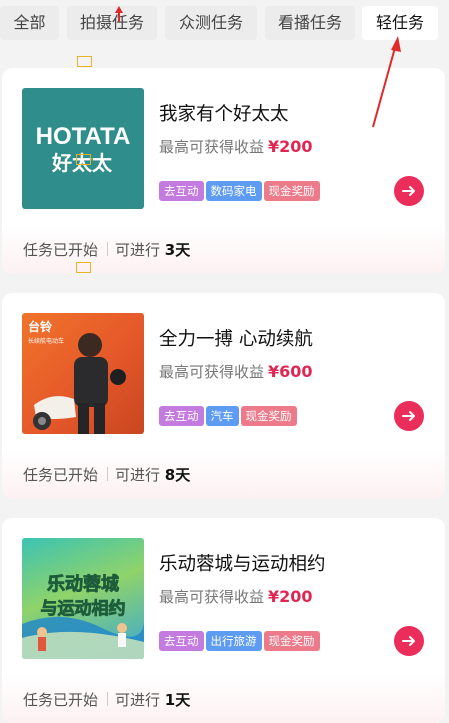  What do you see at coordinates (386, 82) in the screenshot?
I see `annotation-arrow-icon` at bounding box center [386, 82].